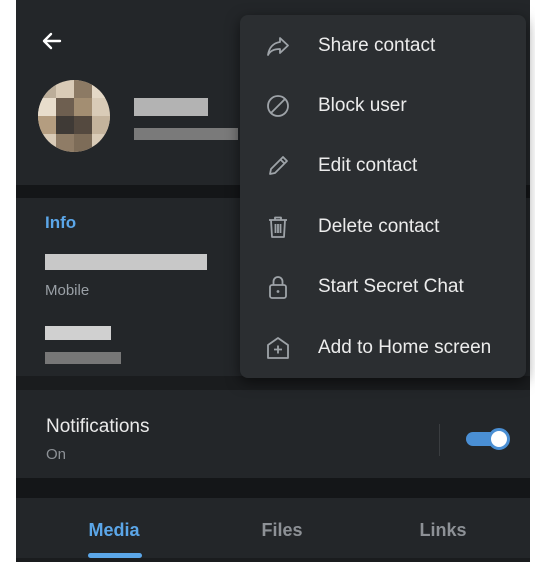  What do you see at coordinates (74, 116) in the screenshot?
I see `avatar` at bounding box center [74, 116].